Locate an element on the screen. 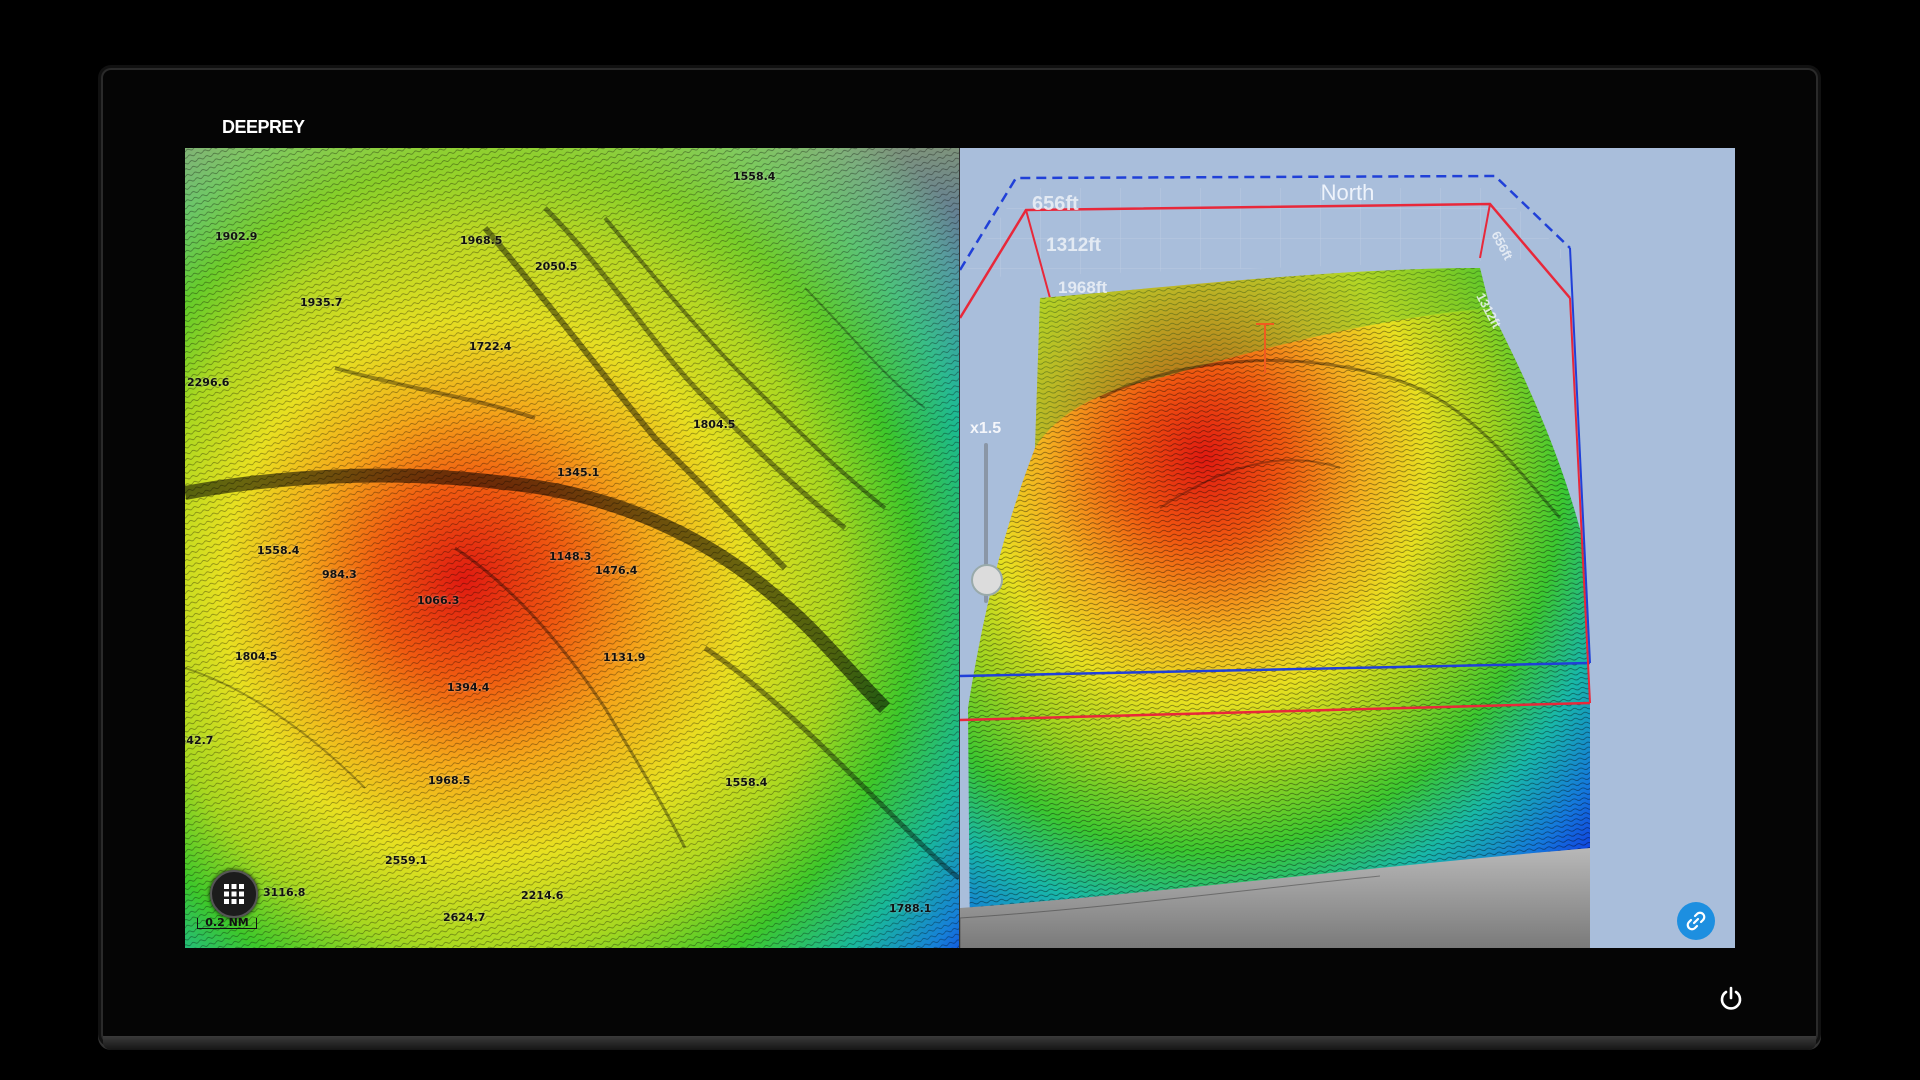  vertical-exaggeration-label: x1.5 is located at coordinates (986, 428).